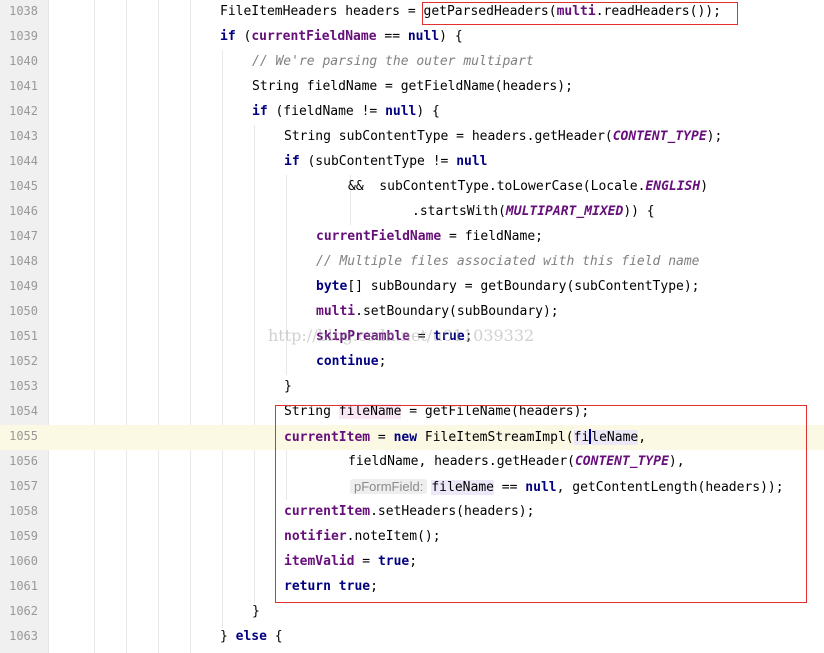  I want to click on code-text: if (fieldName != null) {, so click(346, 111).